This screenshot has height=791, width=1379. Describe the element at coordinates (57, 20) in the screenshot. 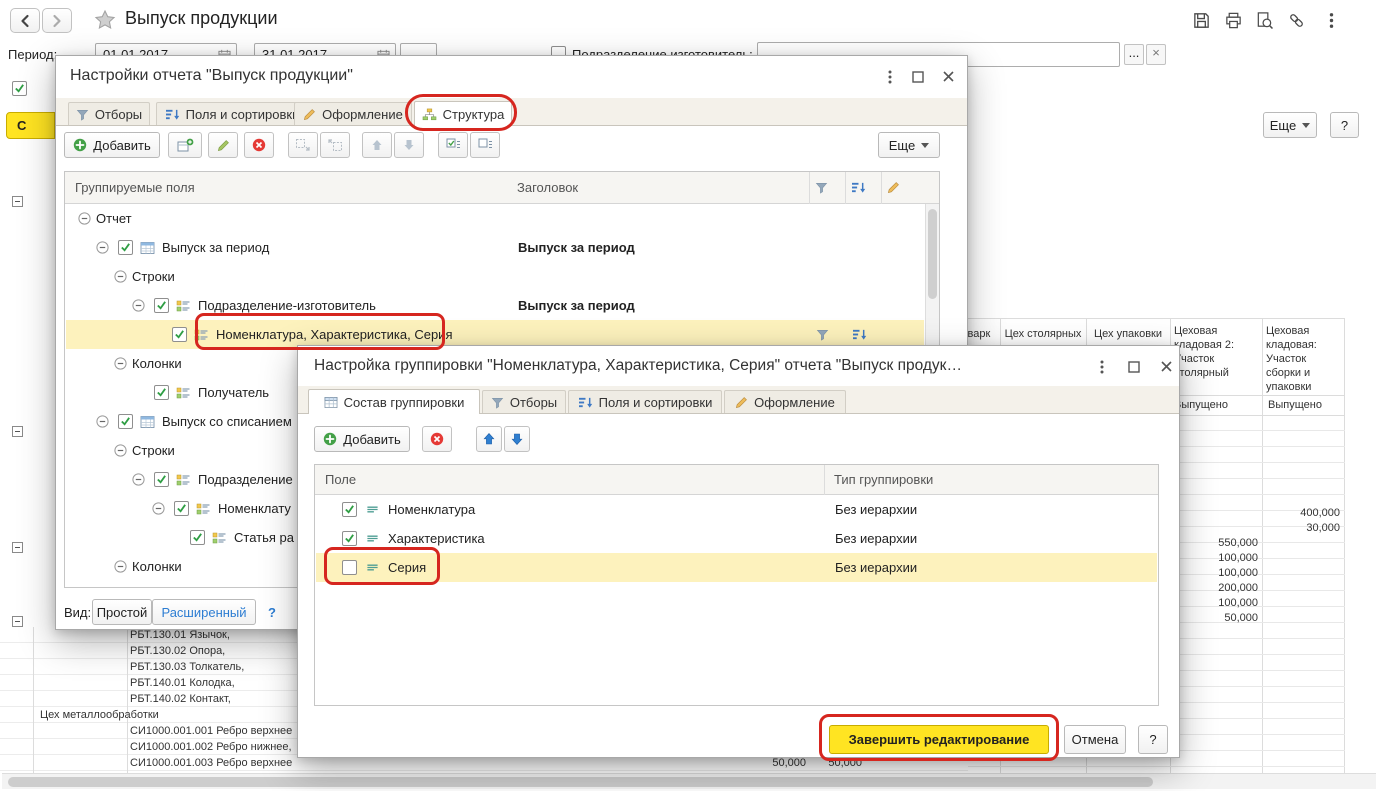

I see `forward-button` at that location.